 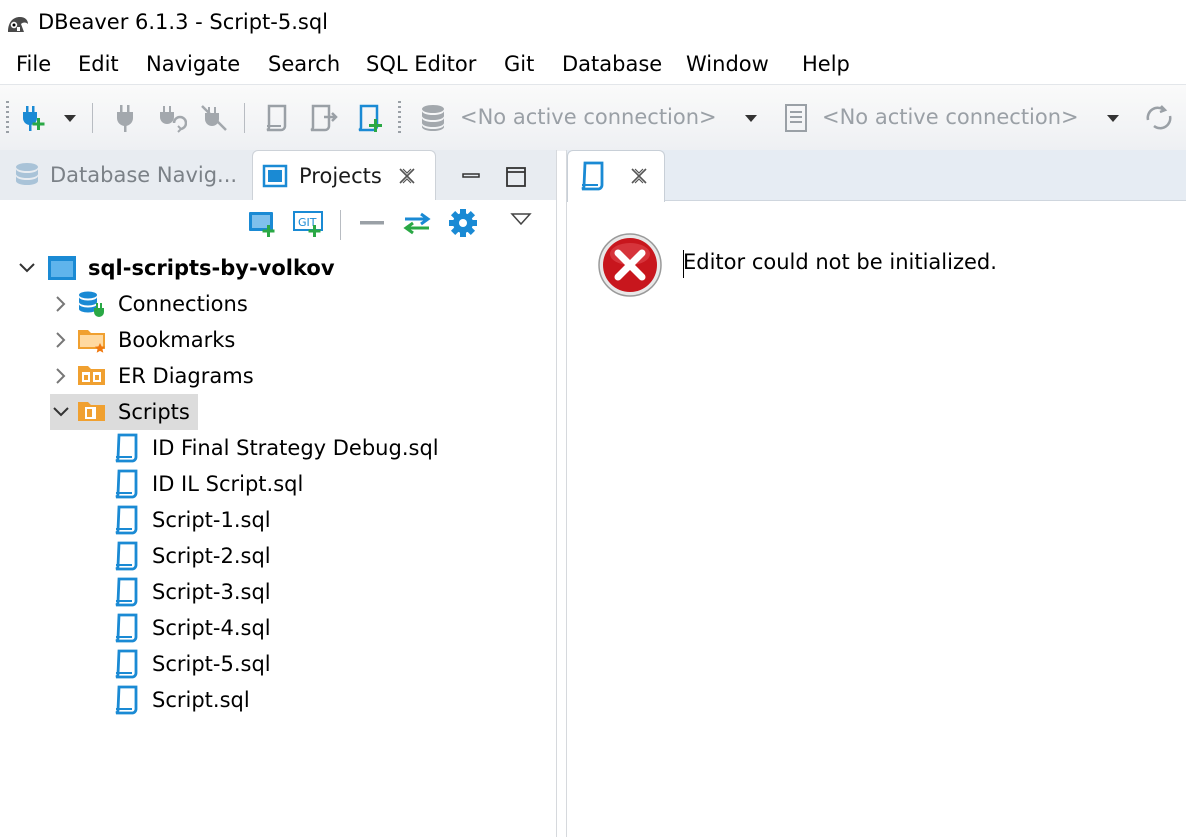 What do you see at coordinates (519, 64) in the screenshot?
I see `menu-git: Git` at bounding box center [519, 64].